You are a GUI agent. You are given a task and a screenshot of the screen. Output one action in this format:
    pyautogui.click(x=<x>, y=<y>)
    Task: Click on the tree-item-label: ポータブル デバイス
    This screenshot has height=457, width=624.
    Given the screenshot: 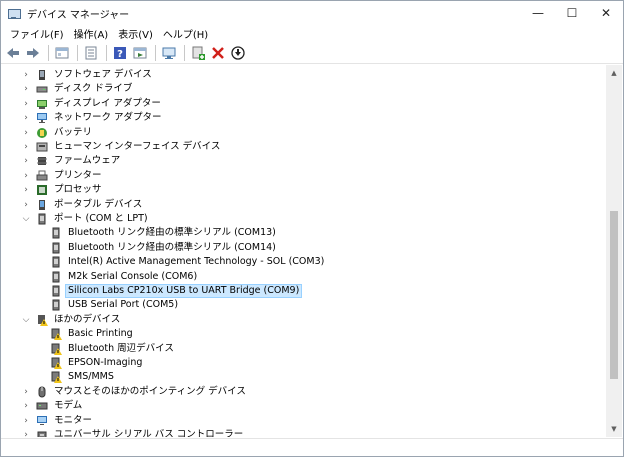 What is the action you would take?
    pyautogui.click(x=98, y=204)
    